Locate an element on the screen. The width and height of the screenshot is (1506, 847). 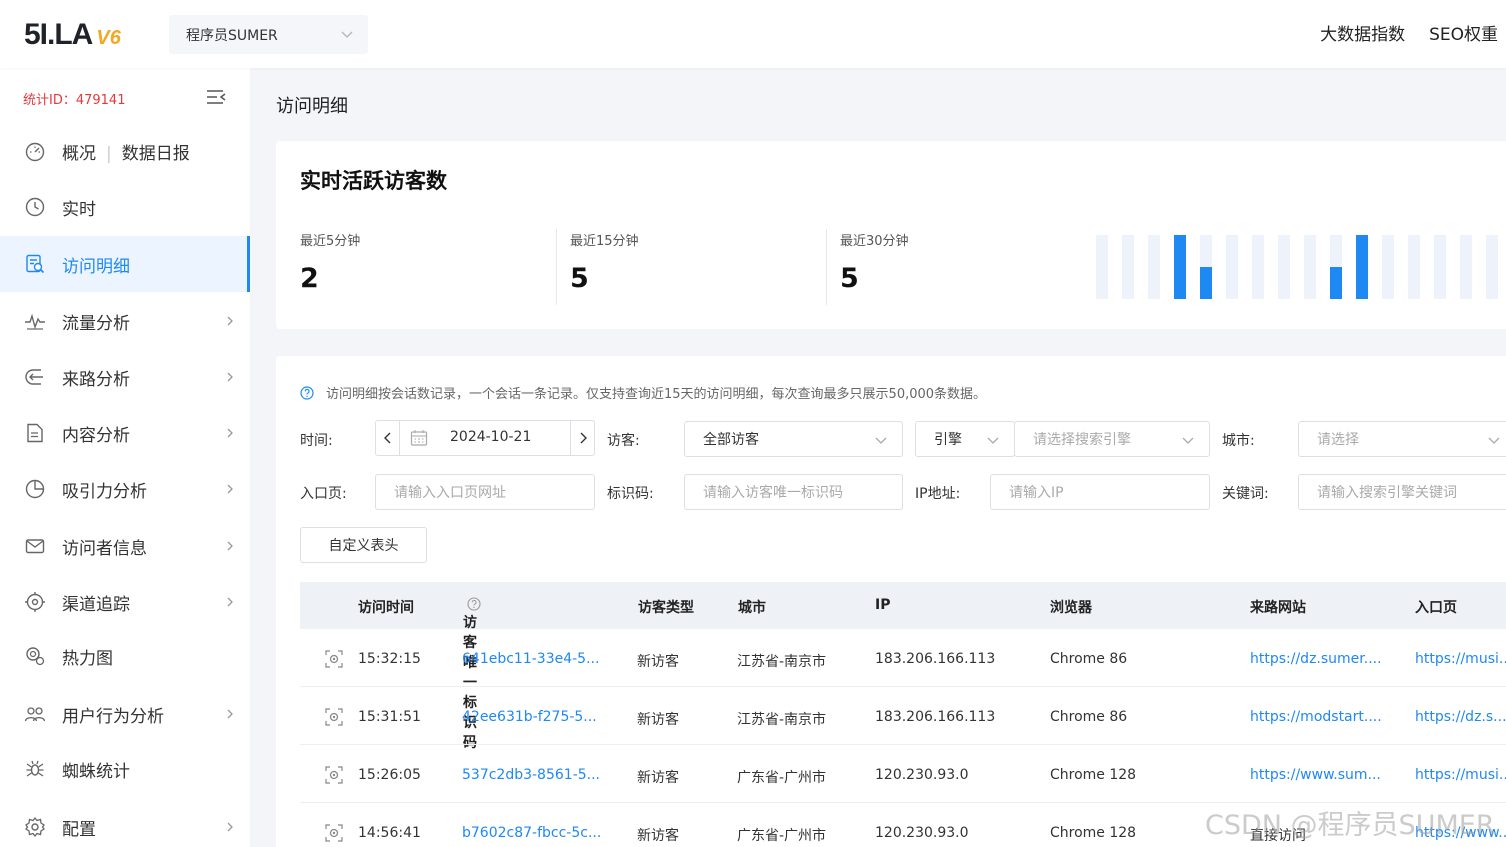
visitor-select: 全部访客 is located at coordinates (793, 439).